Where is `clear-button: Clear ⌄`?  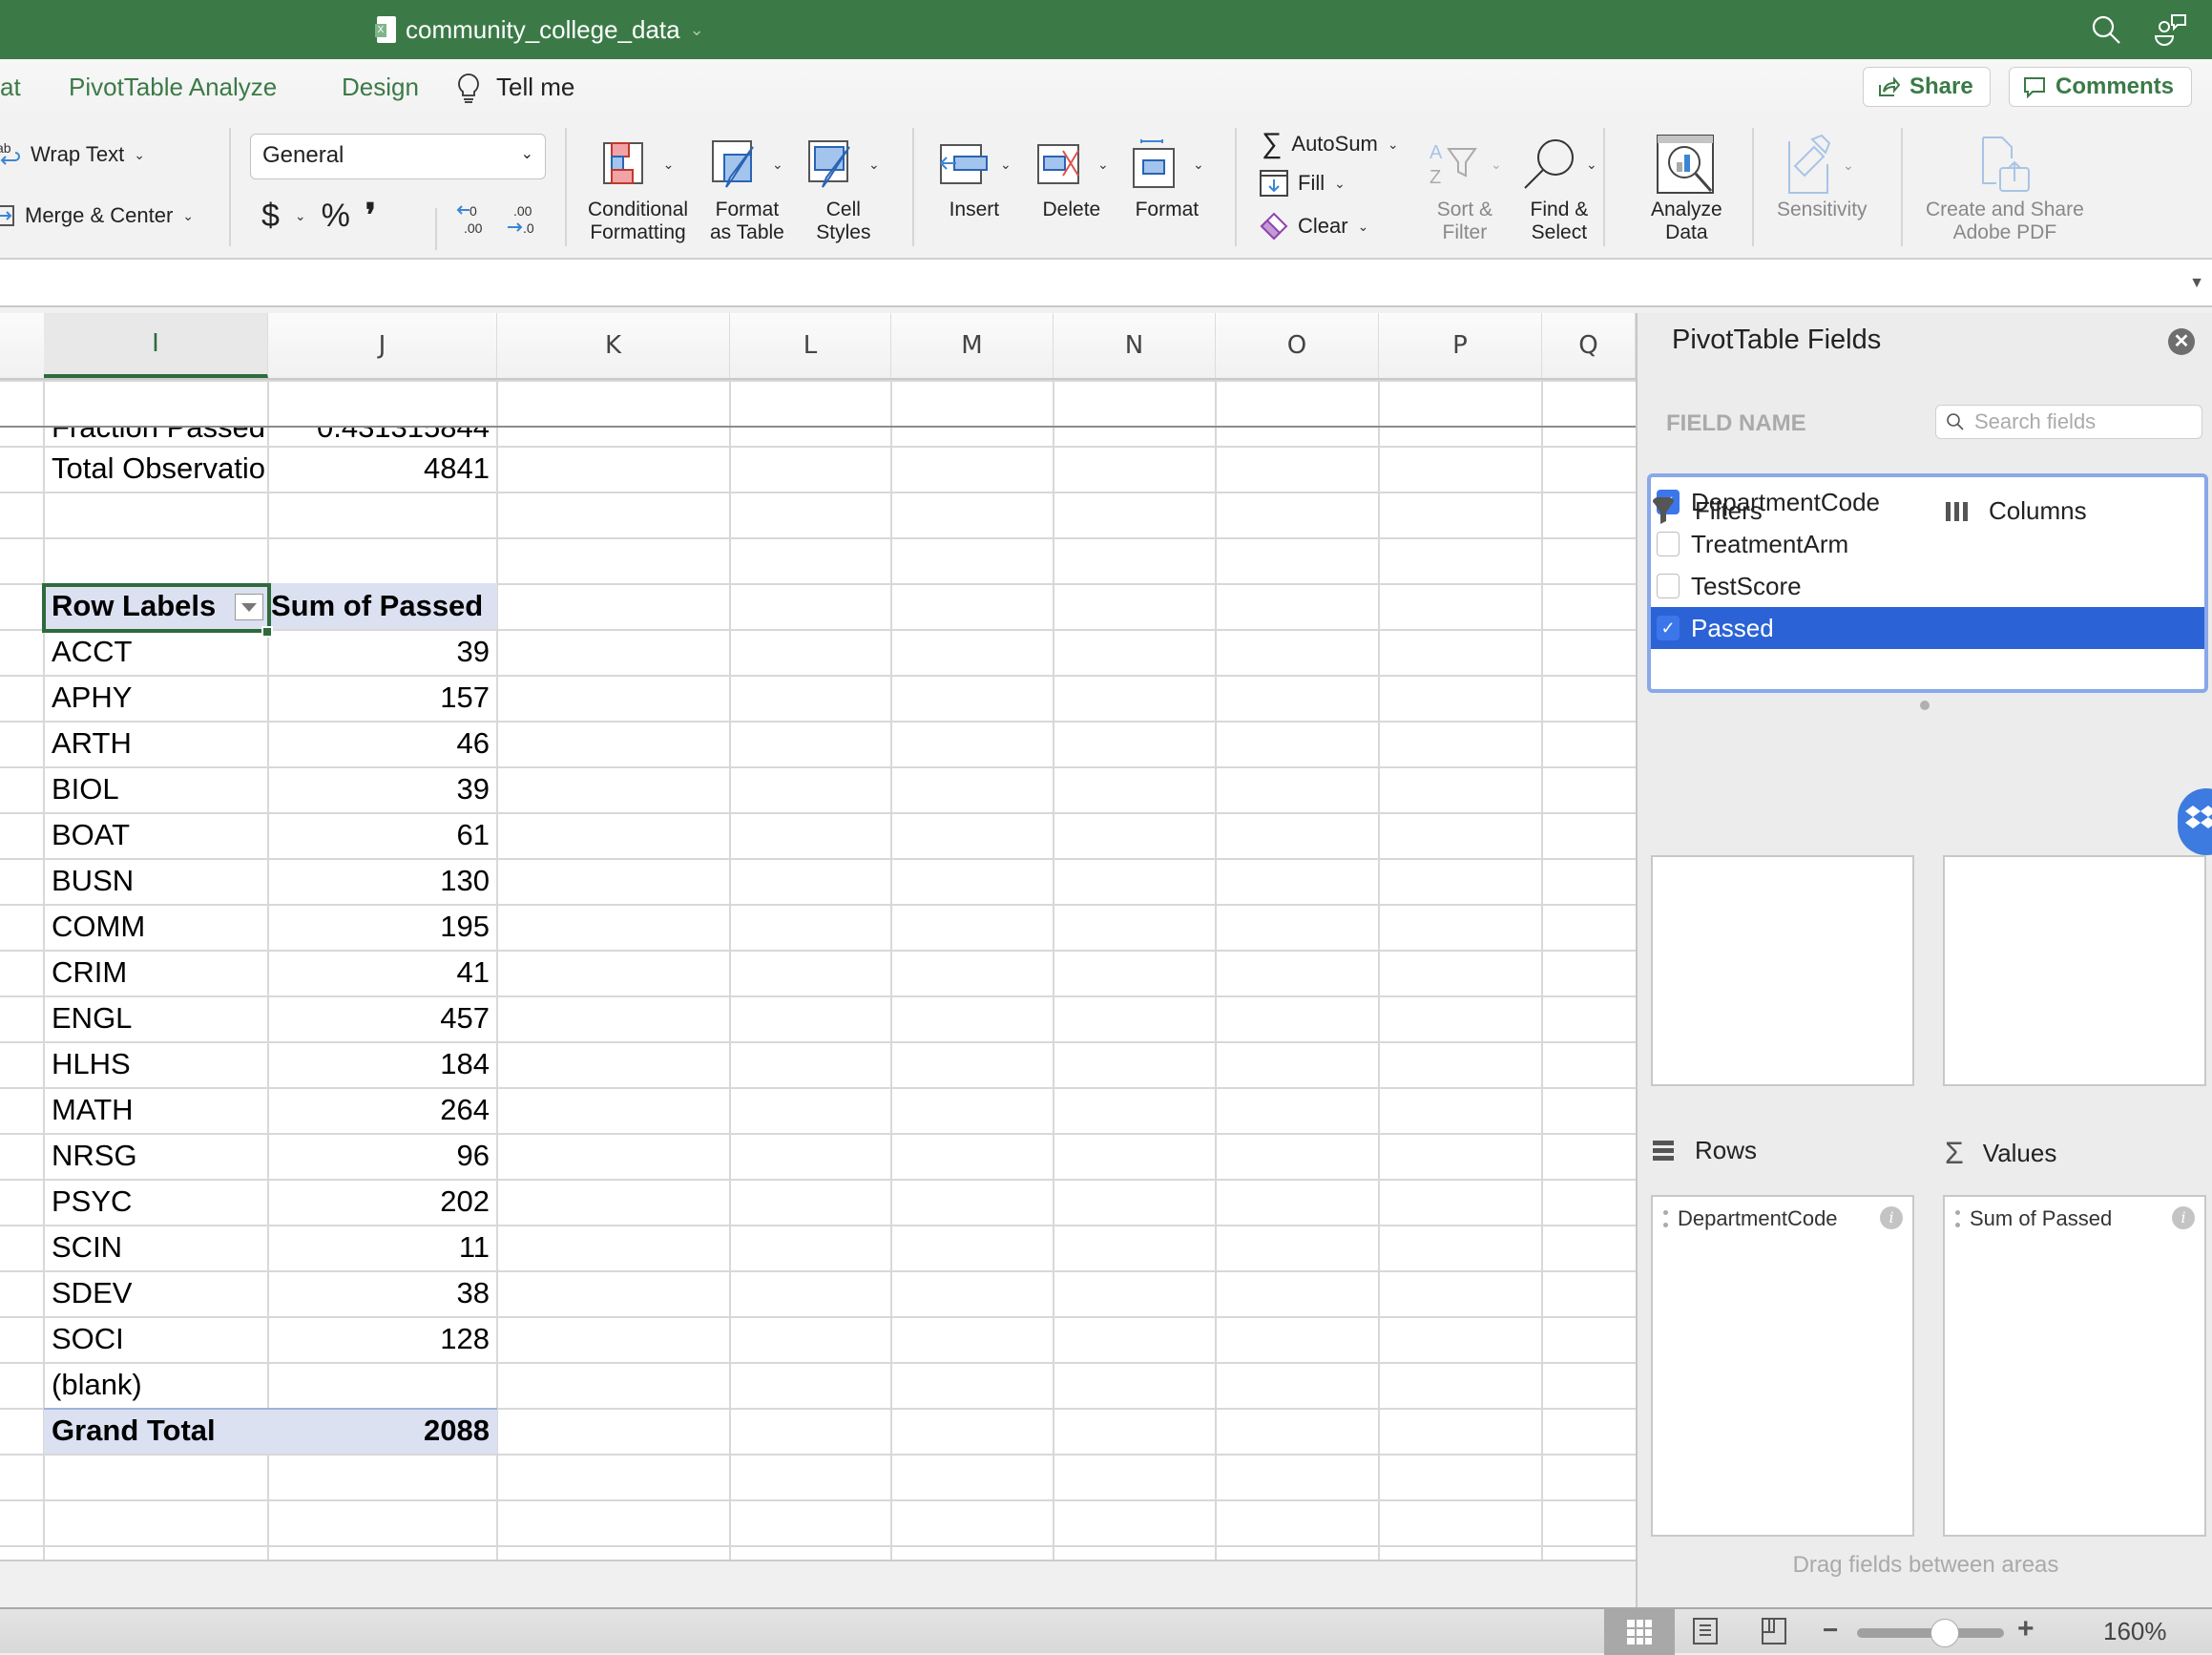
clear-button: Clear ⌄ is located at coordinates (1314, 226).